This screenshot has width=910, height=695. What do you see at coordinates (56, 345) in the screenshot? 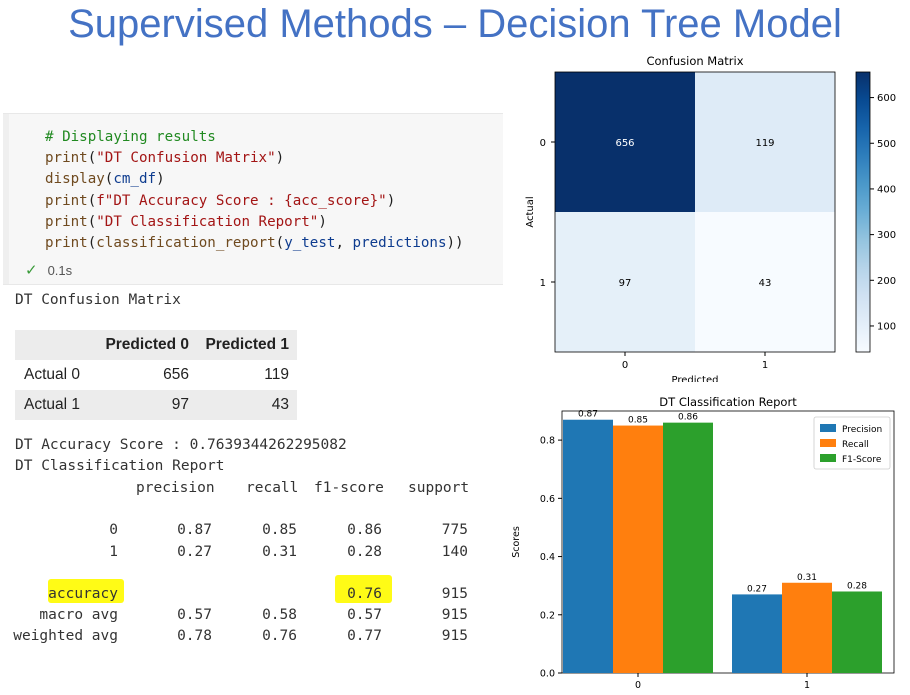
I see `table-corner-header` at bounding box center [56, 345].